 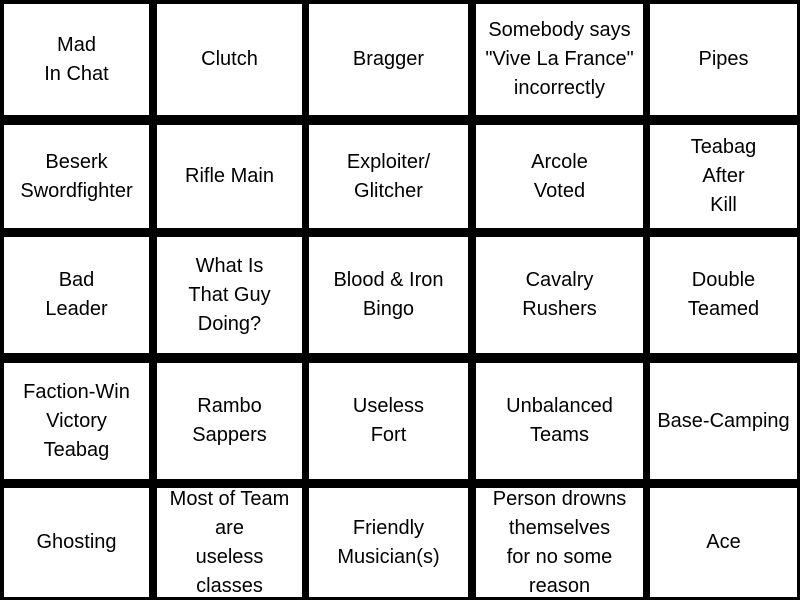 I want to click on bingo-cell-label: Pipes, so click(x=723, y=59).